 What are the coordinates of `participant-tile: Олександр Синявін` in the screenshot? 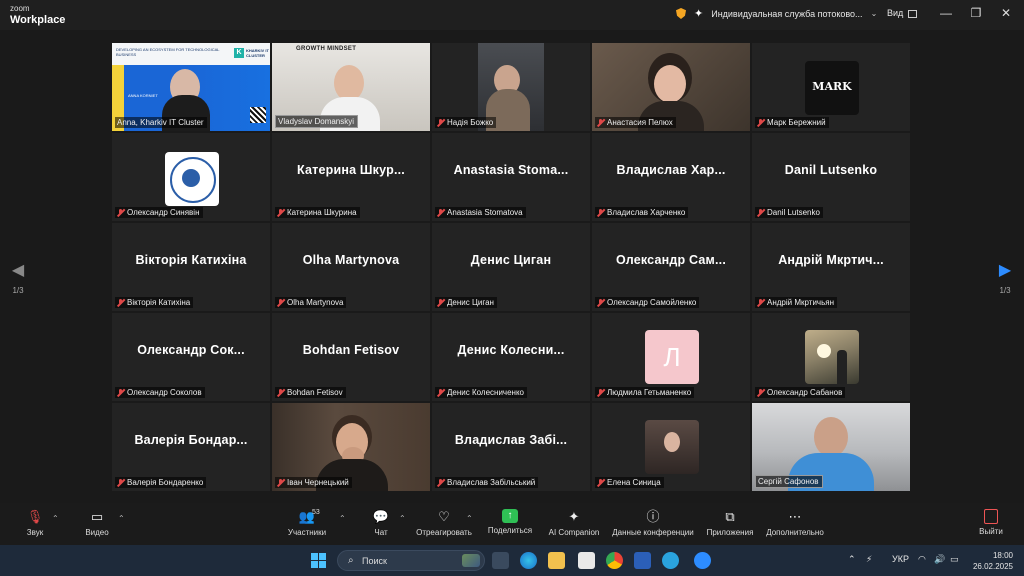 It's located at (191, 177).